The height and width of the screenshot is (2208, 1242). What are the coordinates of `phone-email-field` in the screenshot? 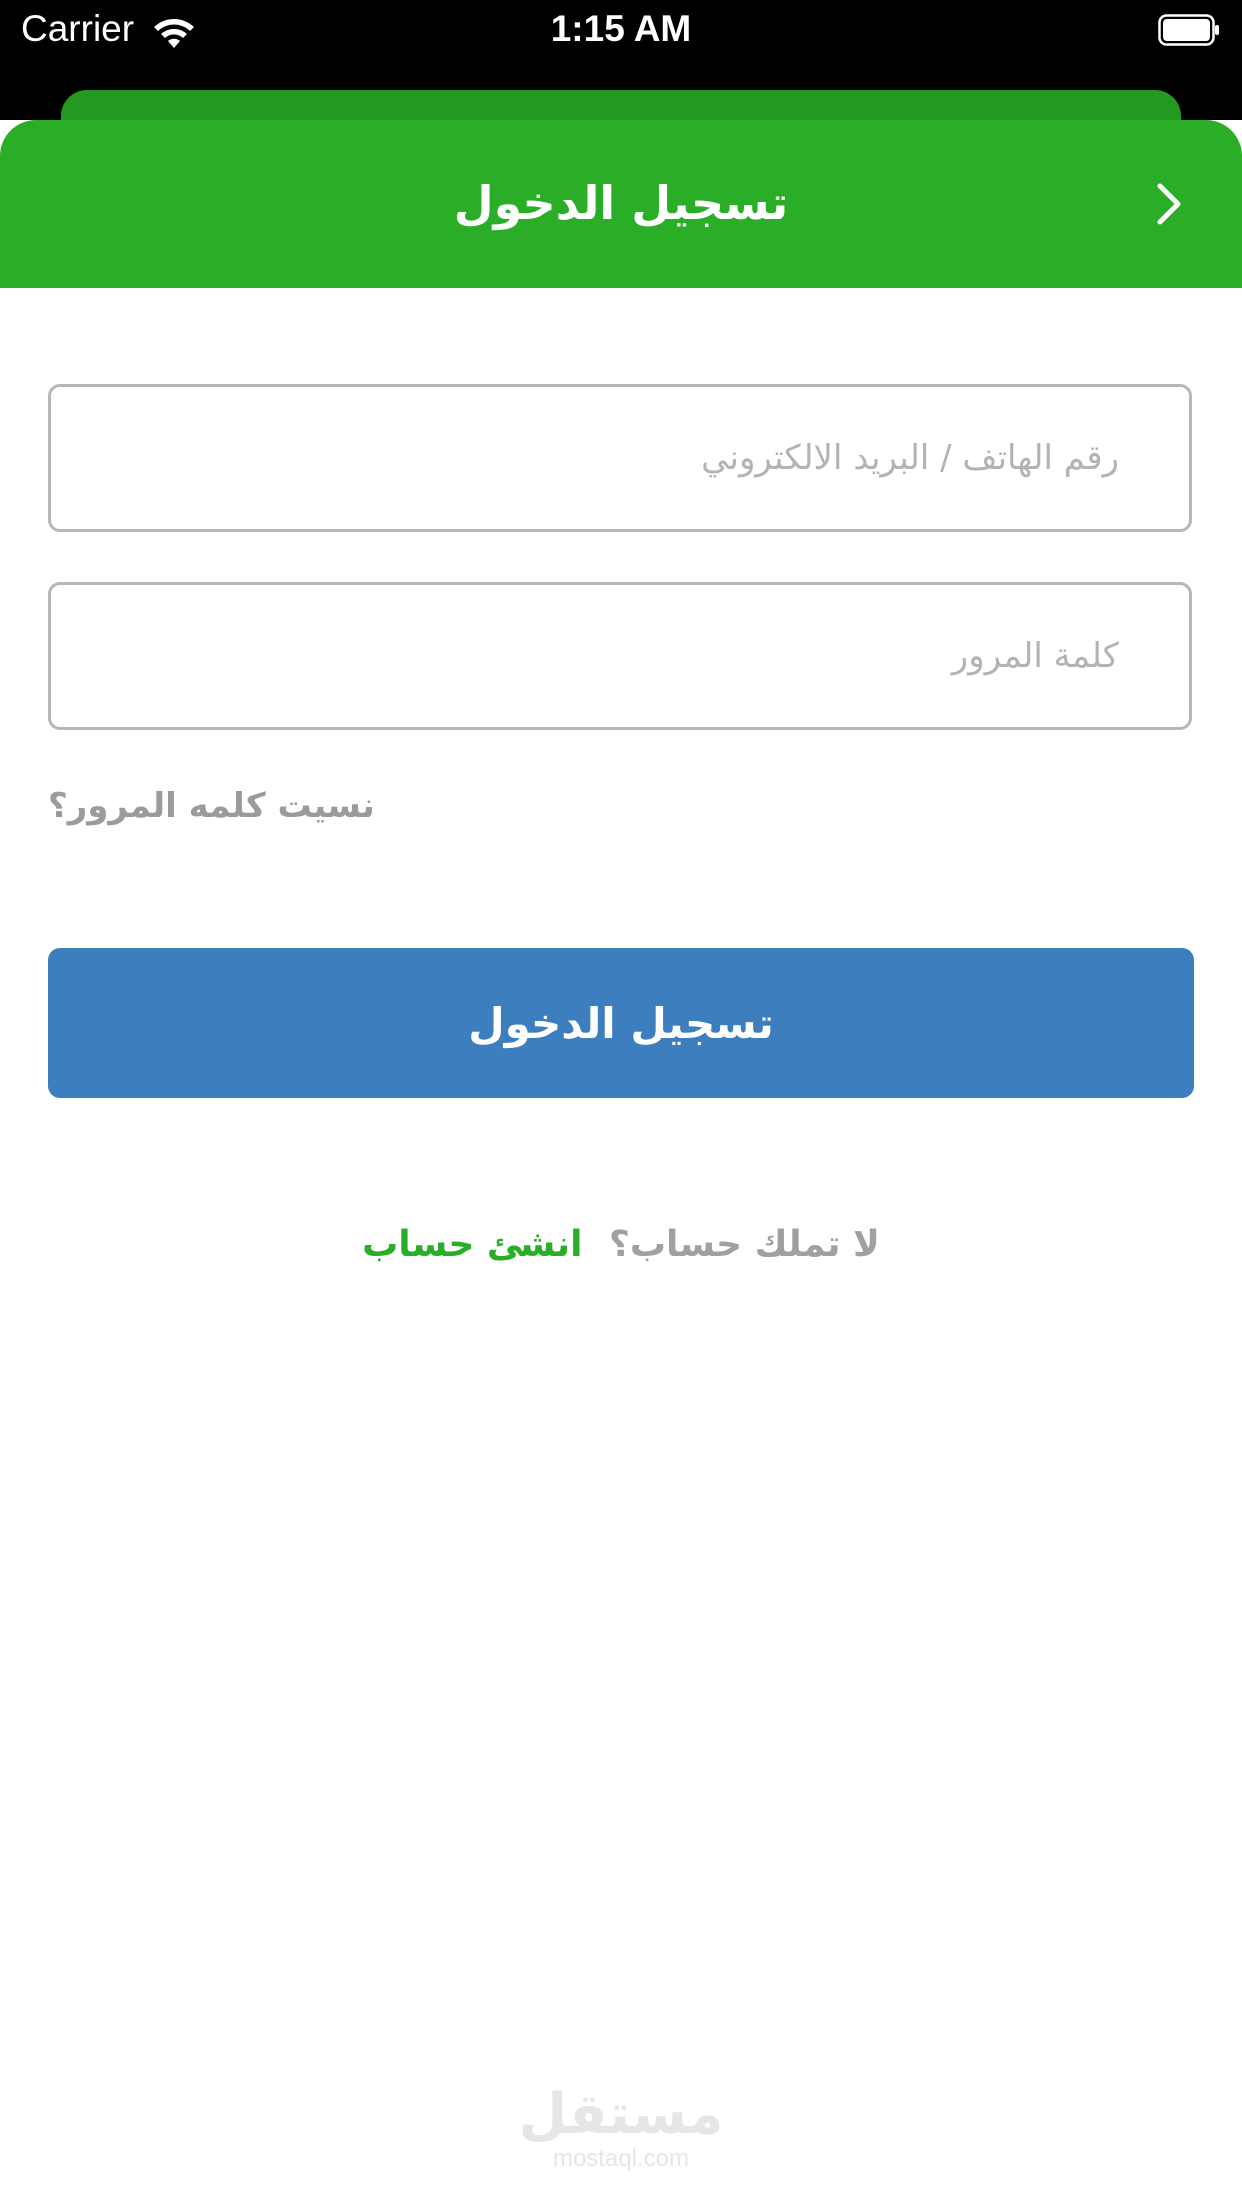 It's located at (620, 458).